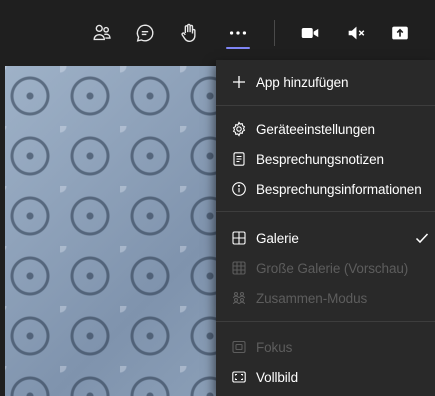 The image size is (435, 396). Describe the element at coordinates (274, 33) in the screenshot. I see `toolbar-divider` at that location.